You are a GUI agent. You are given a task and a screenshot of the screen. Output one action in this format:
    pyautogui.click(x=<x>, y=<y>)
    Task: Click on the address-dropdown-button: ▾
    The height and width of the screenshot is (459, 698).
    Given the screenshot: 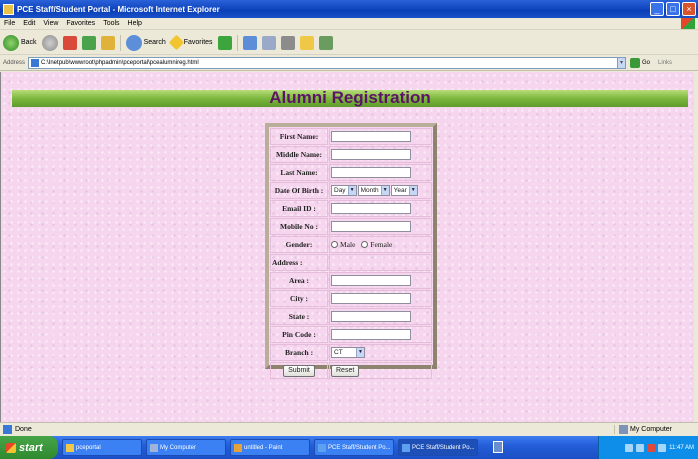 What is the action you would take?
    pyautogui.click(x=622, y=63)
    